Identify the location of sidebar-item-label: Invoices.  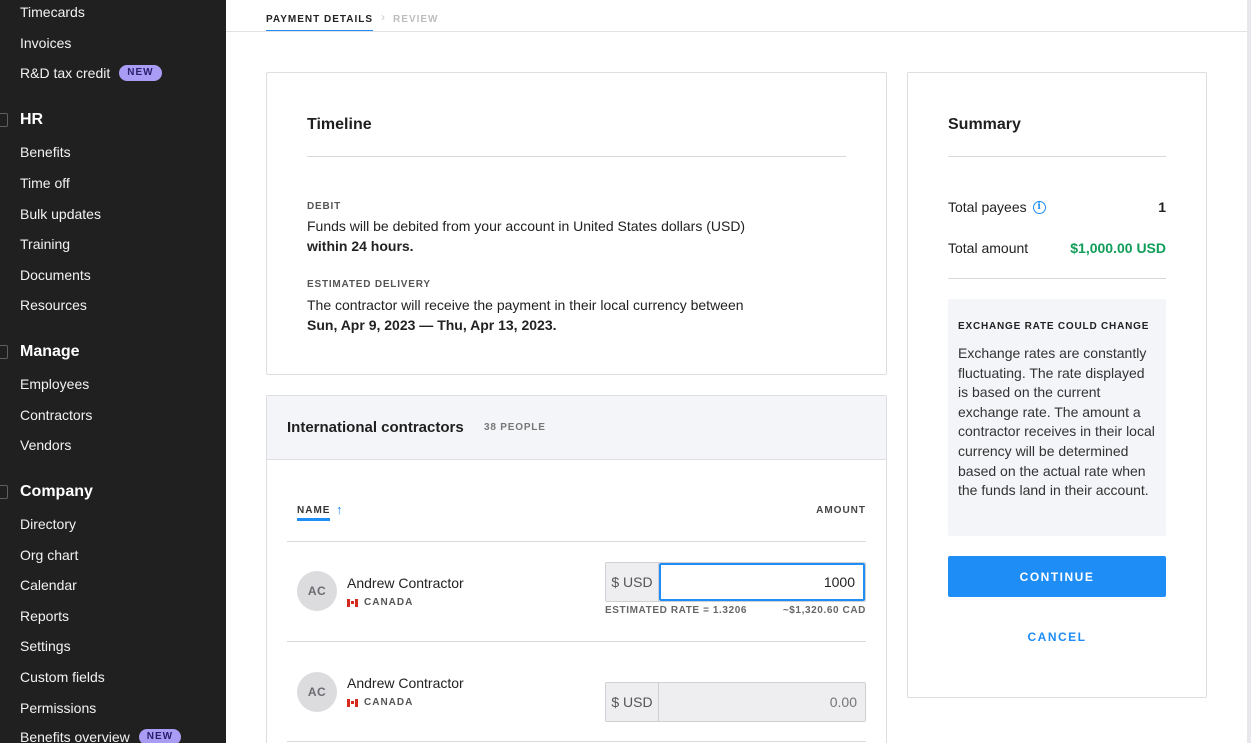
(46, 43).